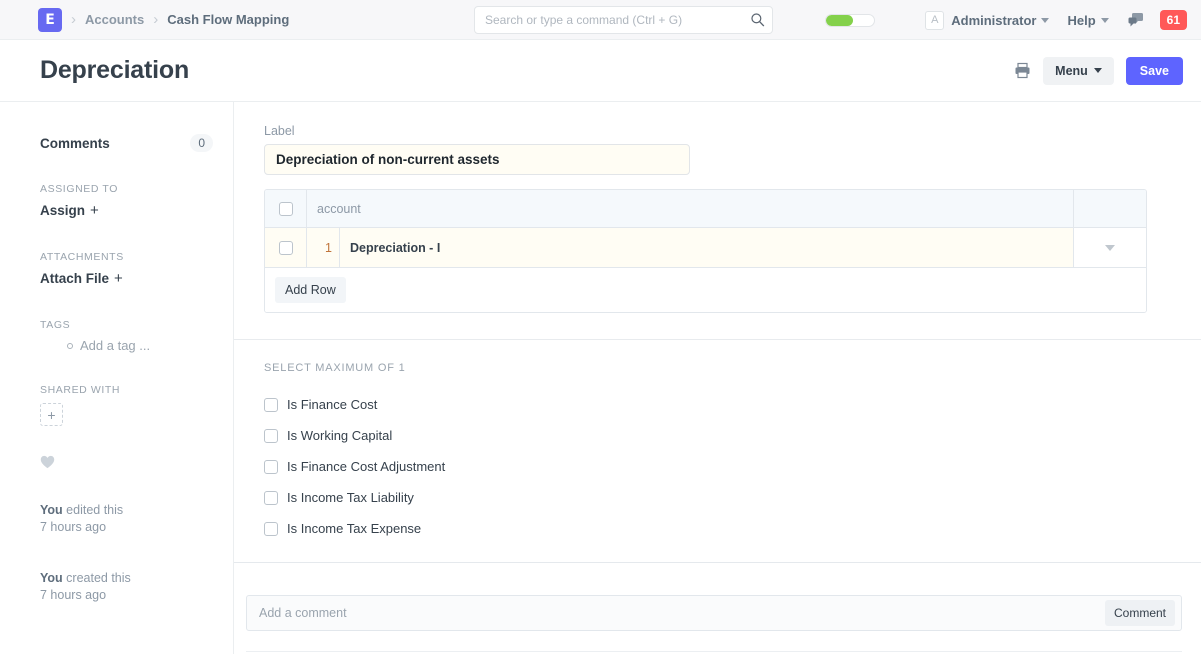 Image resolution: width=1201 pixels, height=654 pixels. What do you see at coordinates (994, 20) in the screenshot?
I see `user-menu-label: Administrator` at bounding box center [994, 20].